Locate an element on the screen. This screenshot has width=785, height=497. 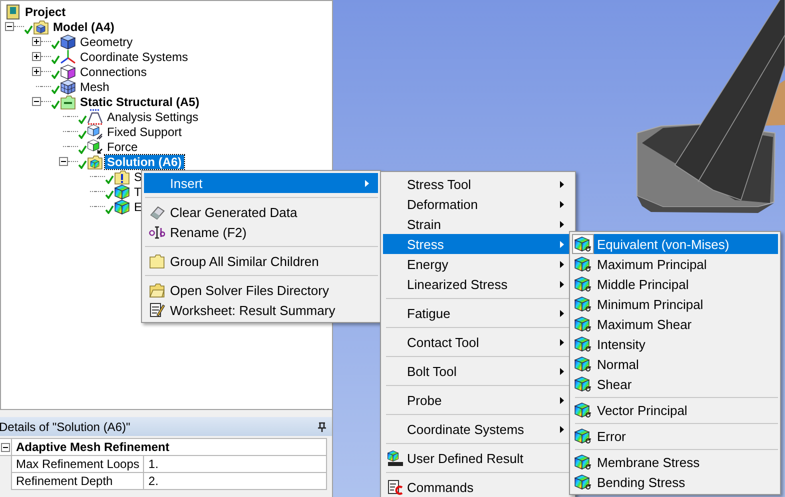
menu-item: Linearized Stress is located at coordinates (478, 284).